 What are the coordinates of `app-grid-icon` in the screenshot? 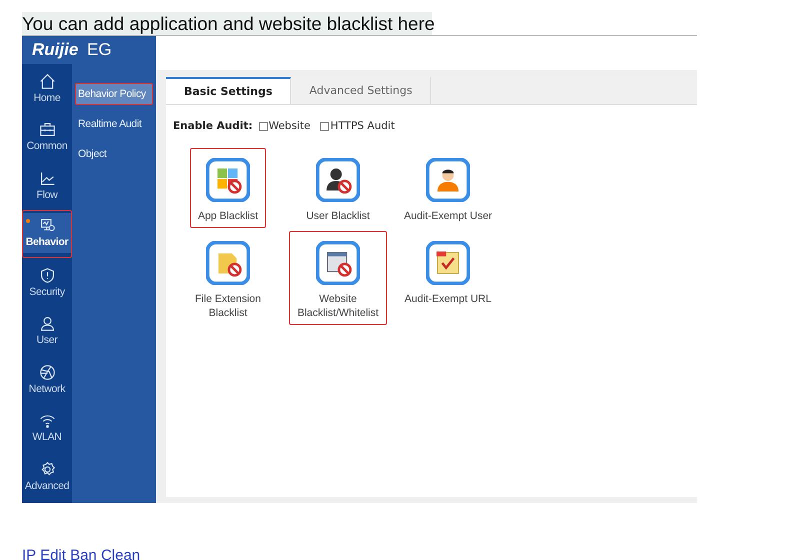 It's located at (228, 180).